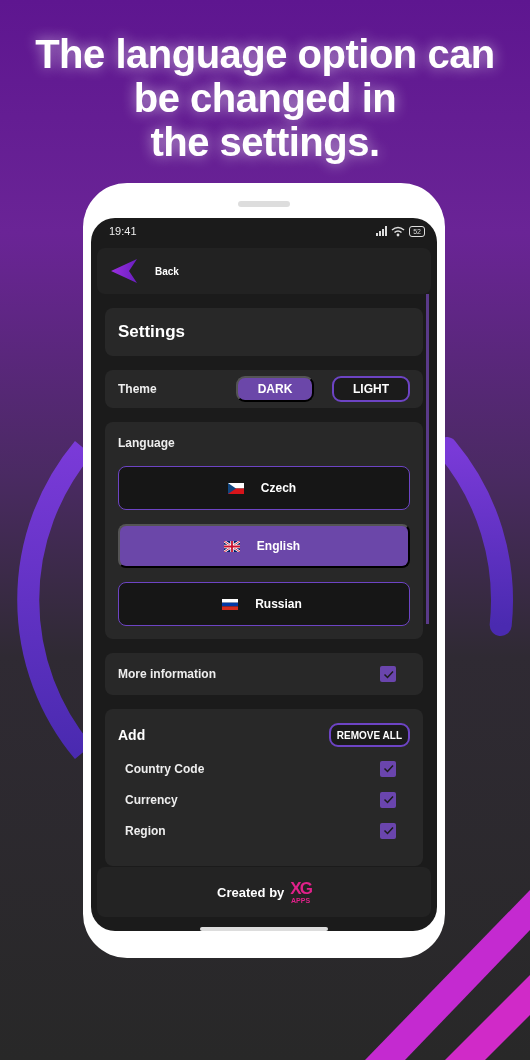 The image size is (530, 1060). I want to click on british-flag-icon, so click(231, 546).